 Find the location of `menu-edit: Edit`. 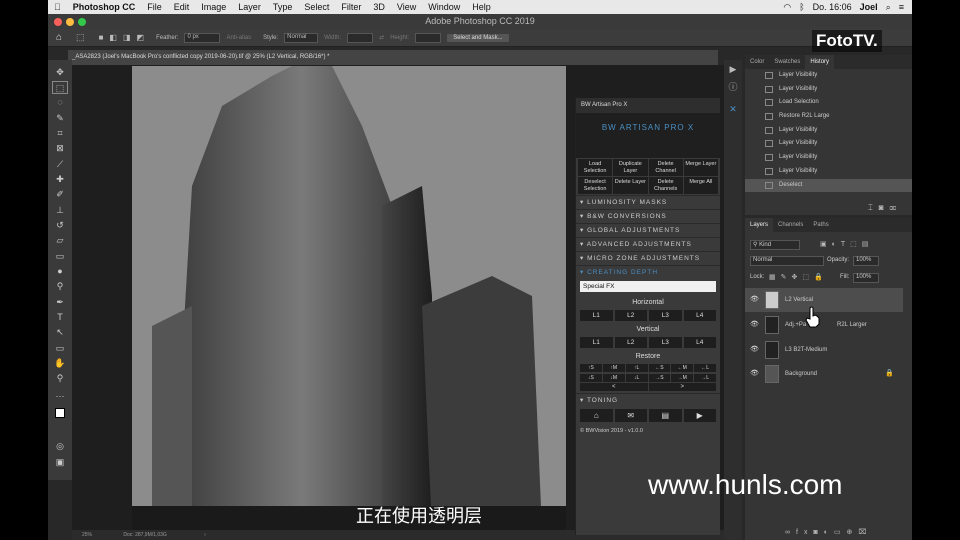

menu-edit: Edit is located at coordinates (182, 7).